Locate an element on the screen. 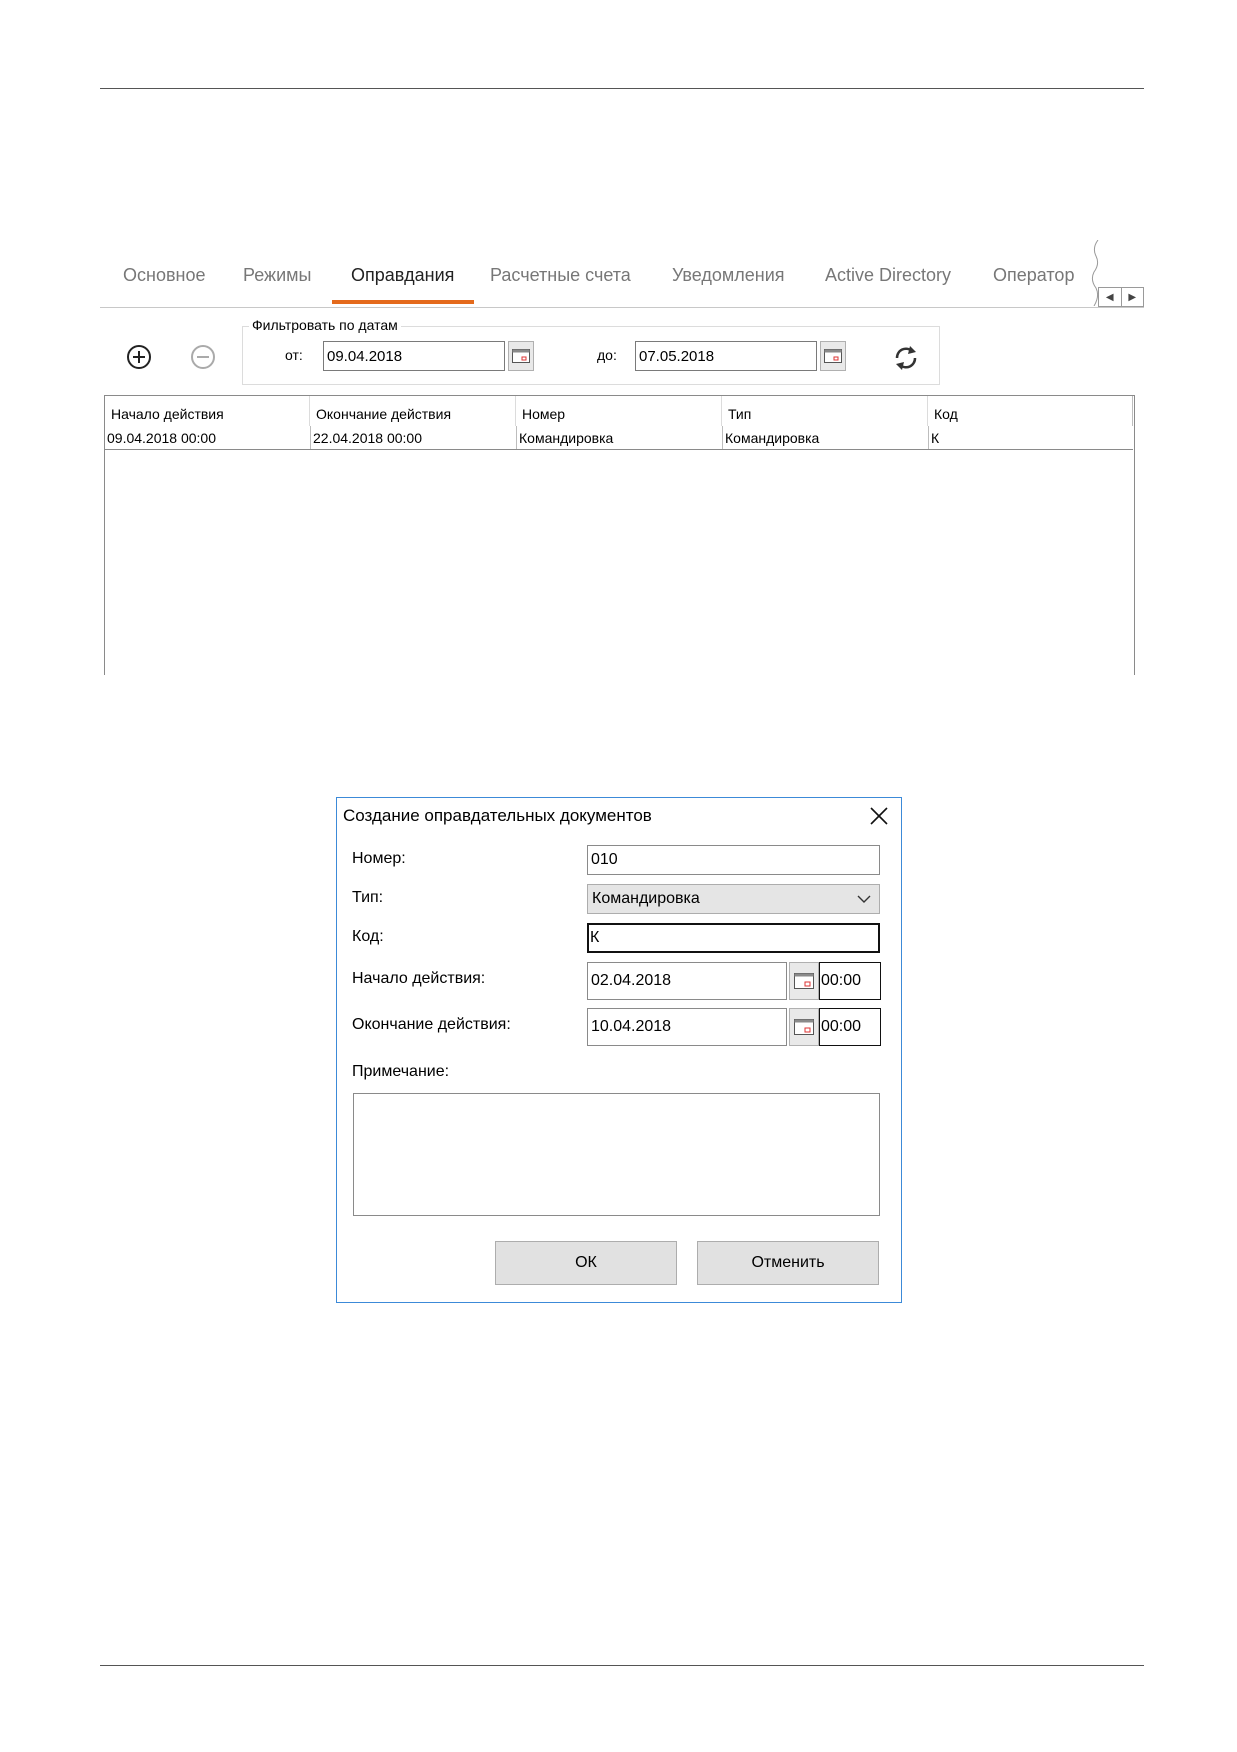 The width and height of the screenshot is (1237, 1752). refresh-icon is located at coordinates (906, 358).